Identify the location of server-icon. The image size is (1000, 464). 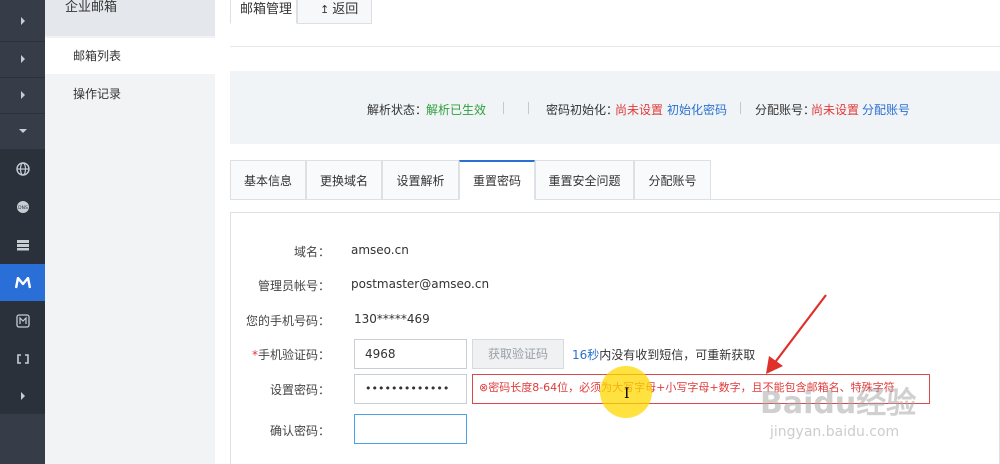
(22, 245).